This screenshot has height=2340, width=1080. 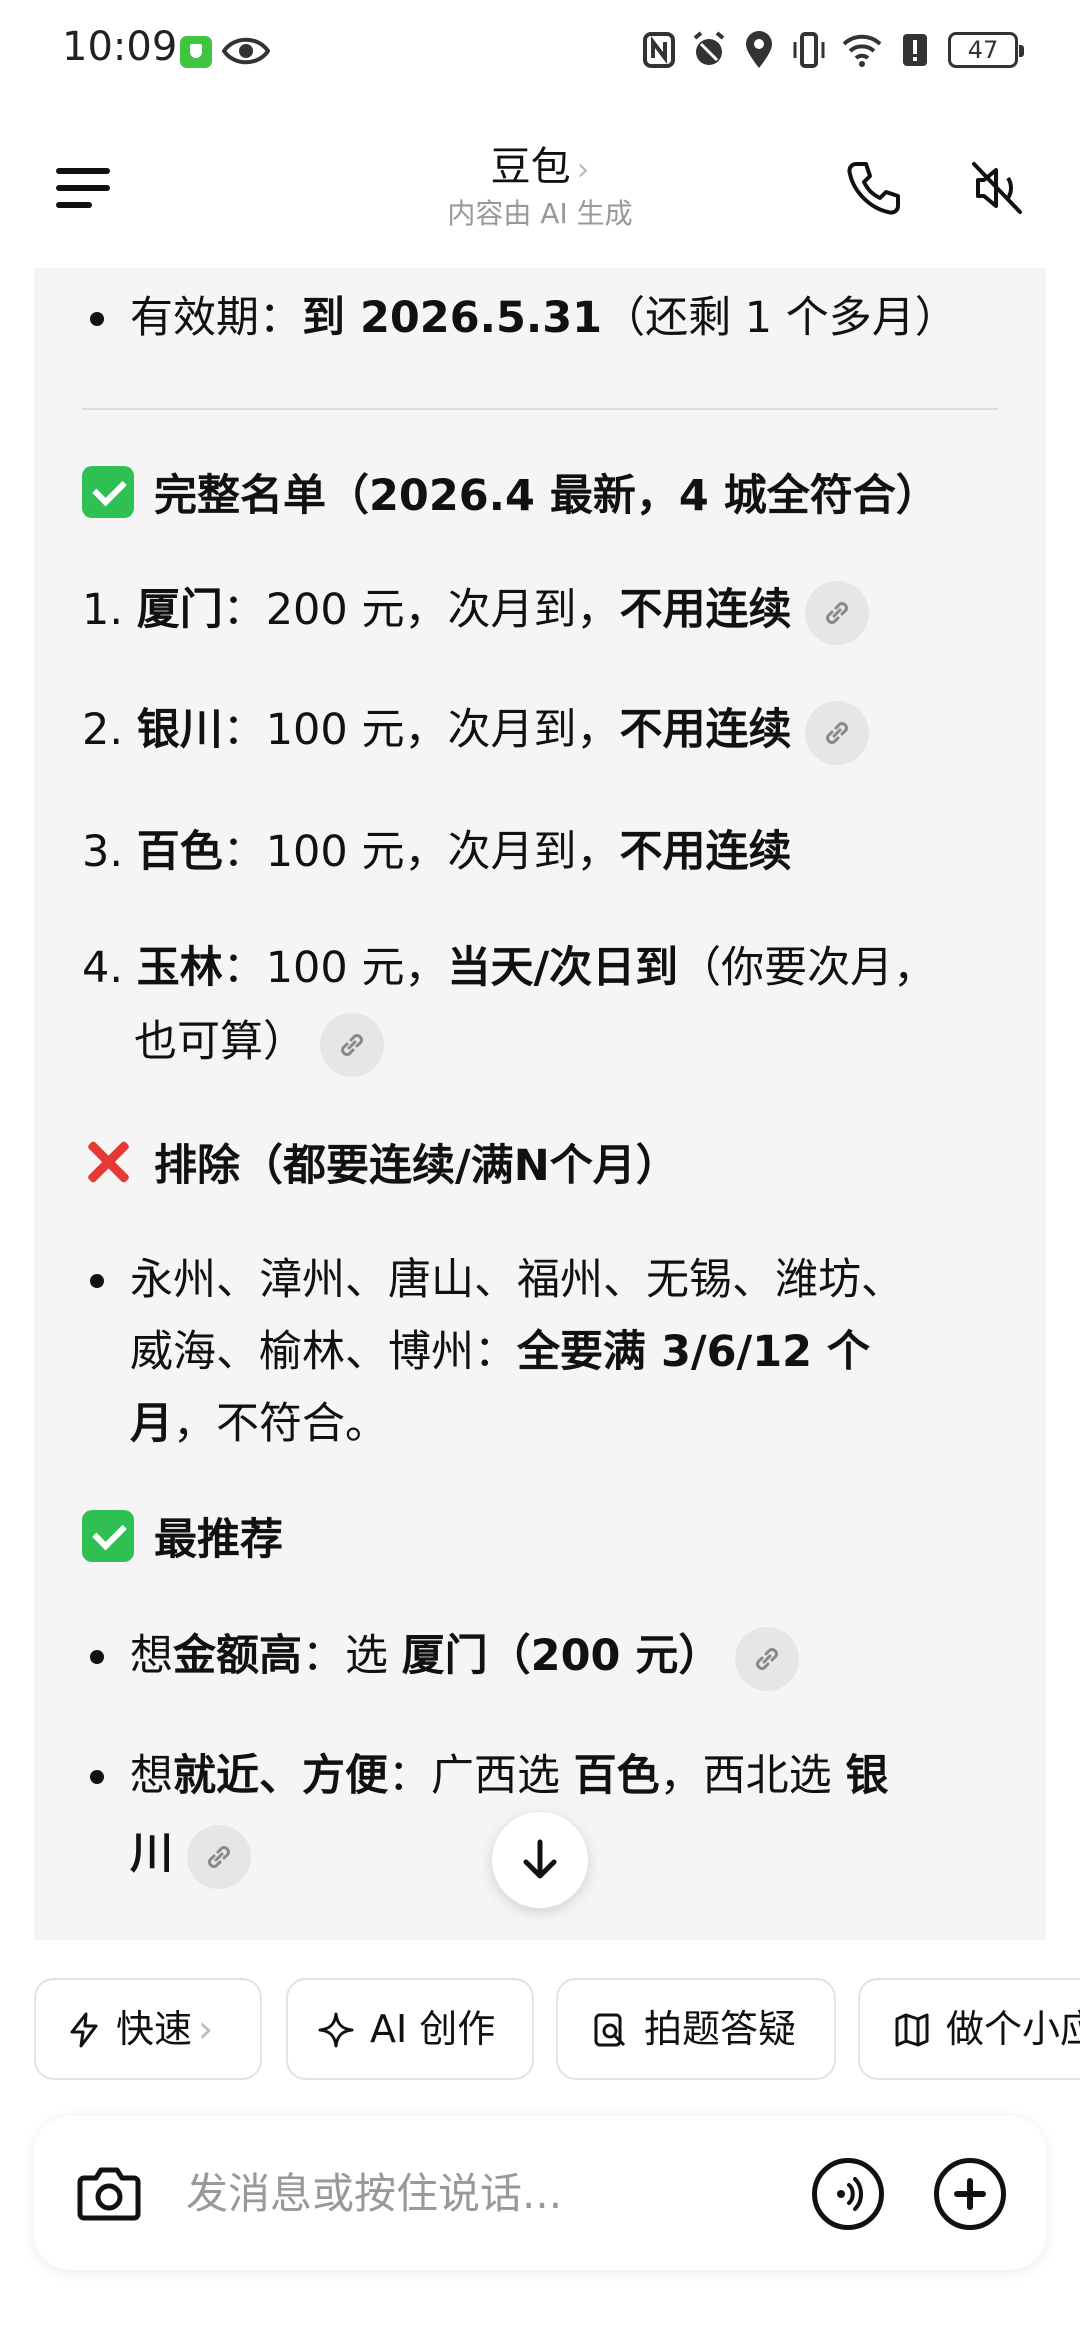 I want to click on excluded-bold: 月, so click(x=151, y=1424).